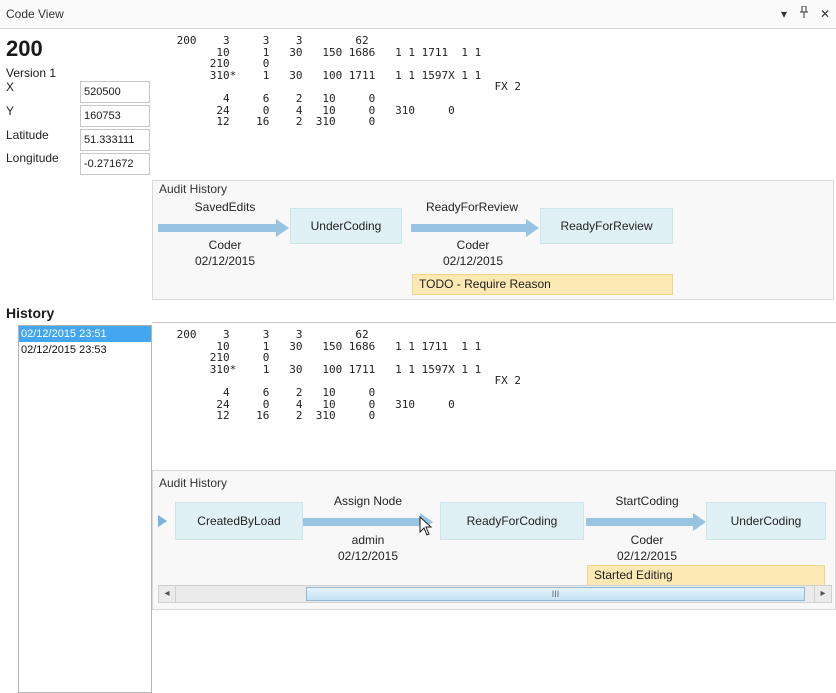 The height and width of the screenshot is (693, 836). I want to click on record-code: 200, so click(24, 48).